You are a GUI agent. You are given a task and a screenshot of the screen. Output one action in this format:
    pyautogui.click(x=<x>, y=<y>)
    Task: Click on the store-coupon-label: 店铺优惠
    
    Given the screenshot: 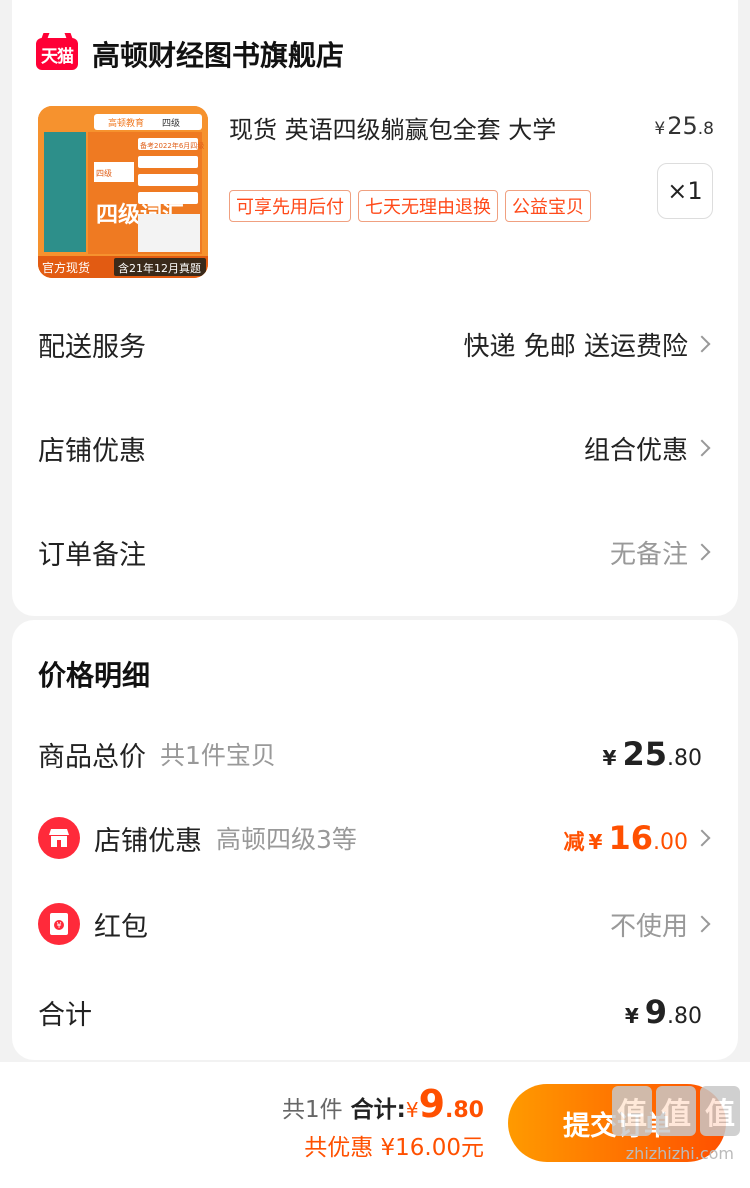 What is the action you would take?
    pyautogui.click(x=148, y=841)
    